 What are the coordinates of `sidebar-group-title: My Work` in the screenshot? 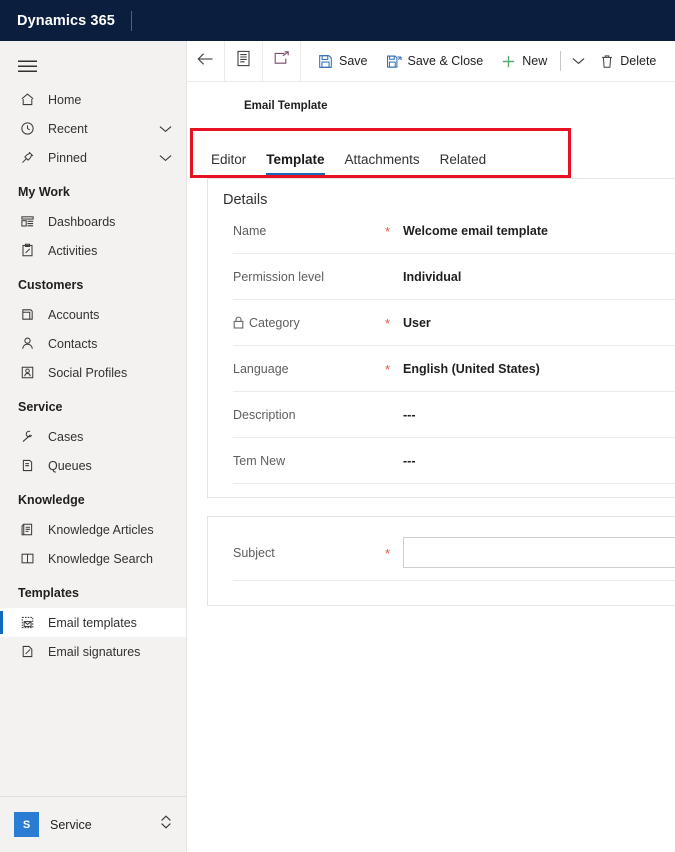 It's located at (44, 192).